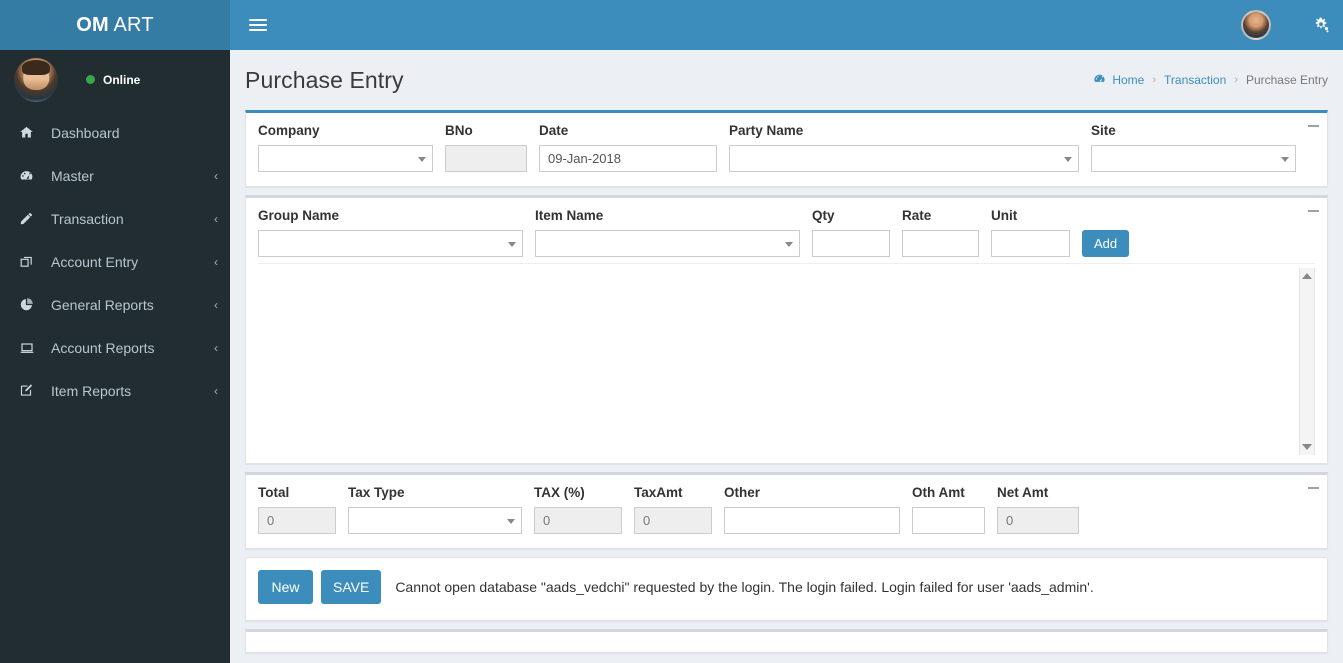 This screenshot has height=663, width=1343. Describe the element at coordinates (30, 218) in the screenshot. I see `pencil-icon` at that location.